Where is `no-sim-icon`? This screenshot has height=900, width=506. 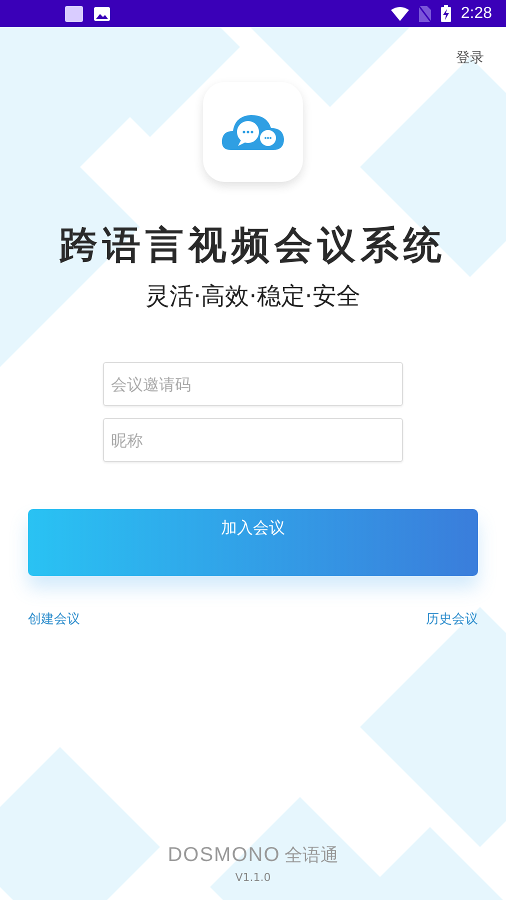
no-sim-icon is located at coordinates (424, 14).